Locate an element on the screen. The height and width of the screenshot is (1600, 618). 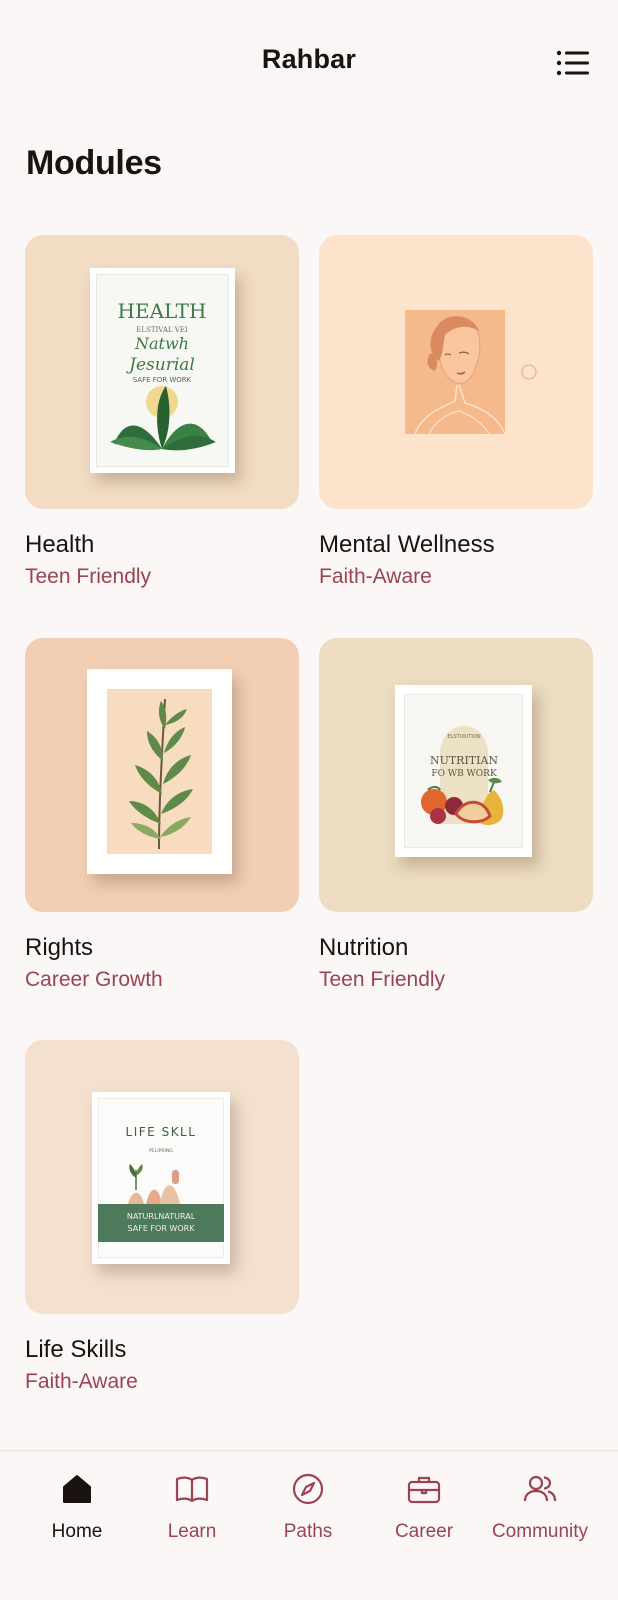
poster-line: NATURLNATURAL is located at coordinates (161, 1216).